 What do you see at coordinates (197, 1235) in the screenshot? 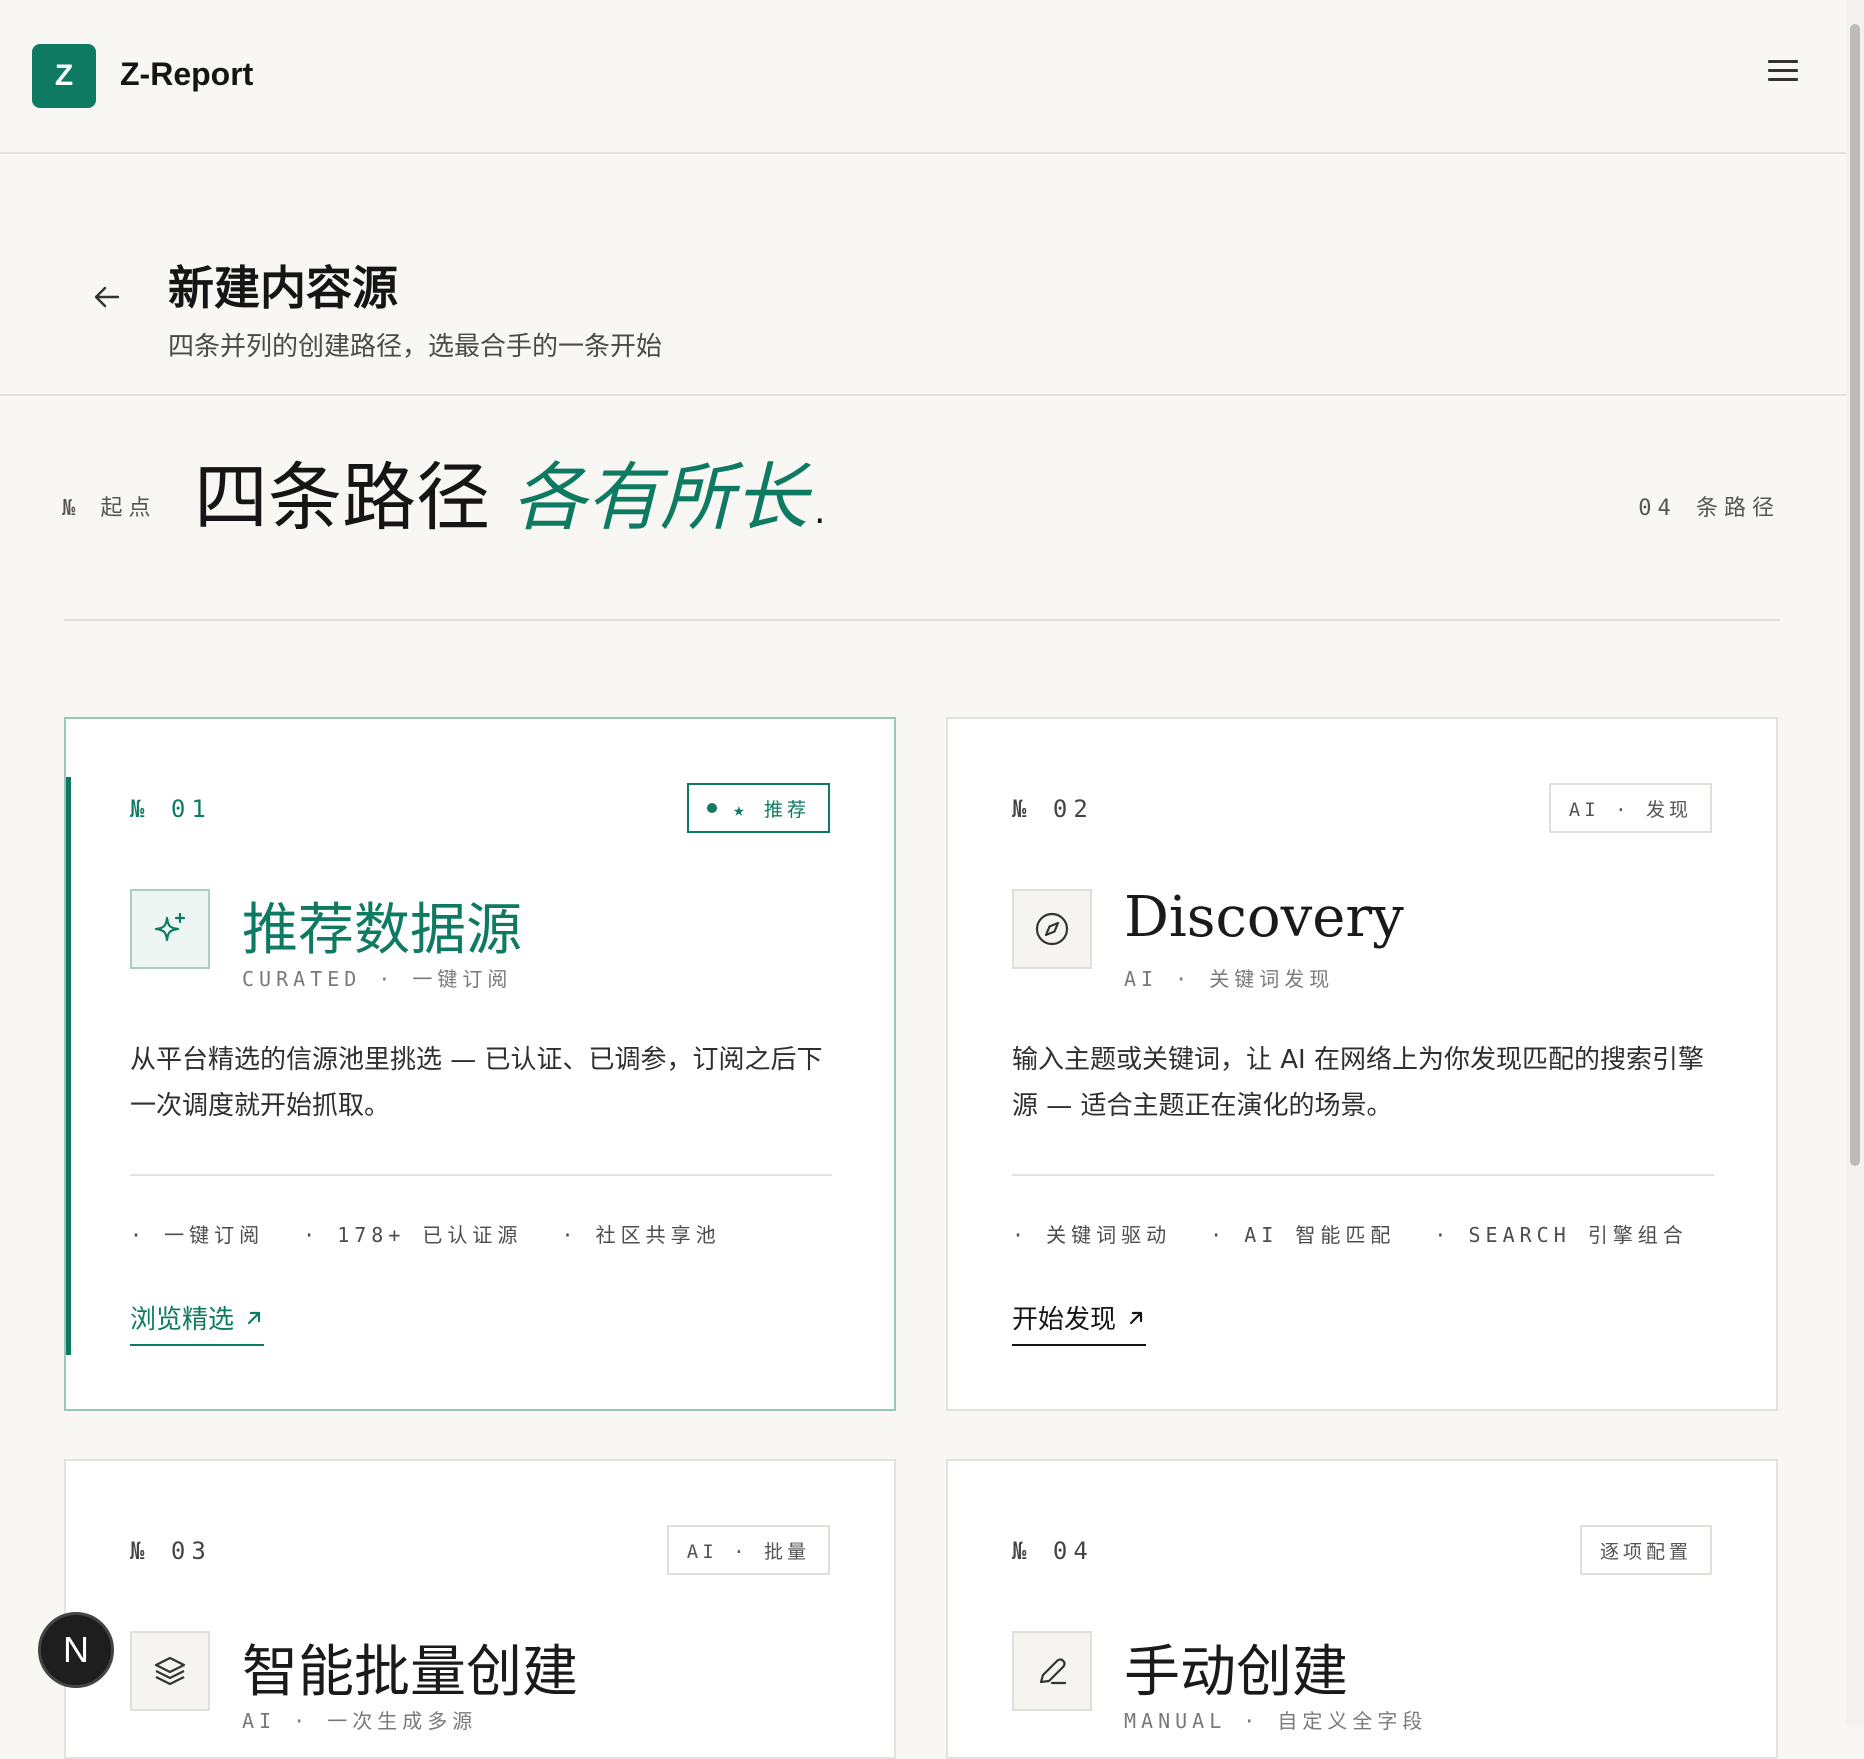
I see `feature-item: · 一键订阅` at bounding box center [197, 1235].